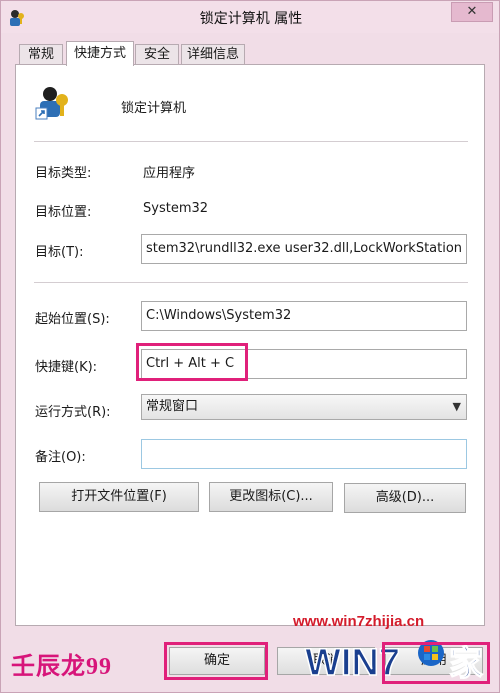 Image resolution: width=500 pixels, height=693 pixels. Describe the element at coordinates (176, 208) in the screenshot. I see `target-location-value: System32` at that location.